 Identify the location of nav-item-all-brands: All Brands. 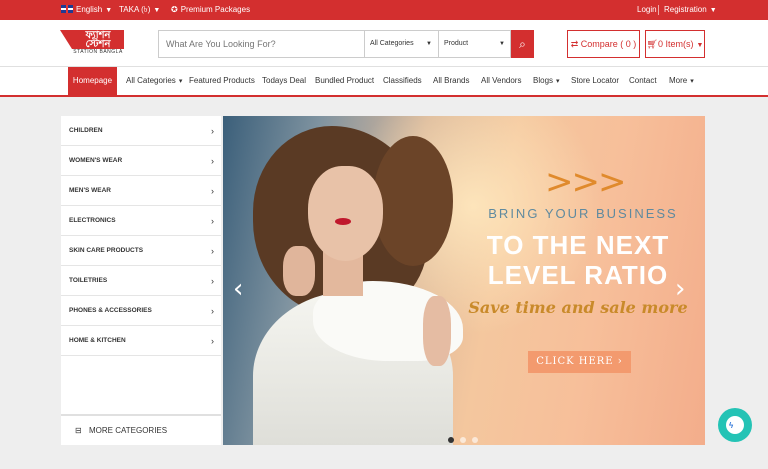
(451, 81).